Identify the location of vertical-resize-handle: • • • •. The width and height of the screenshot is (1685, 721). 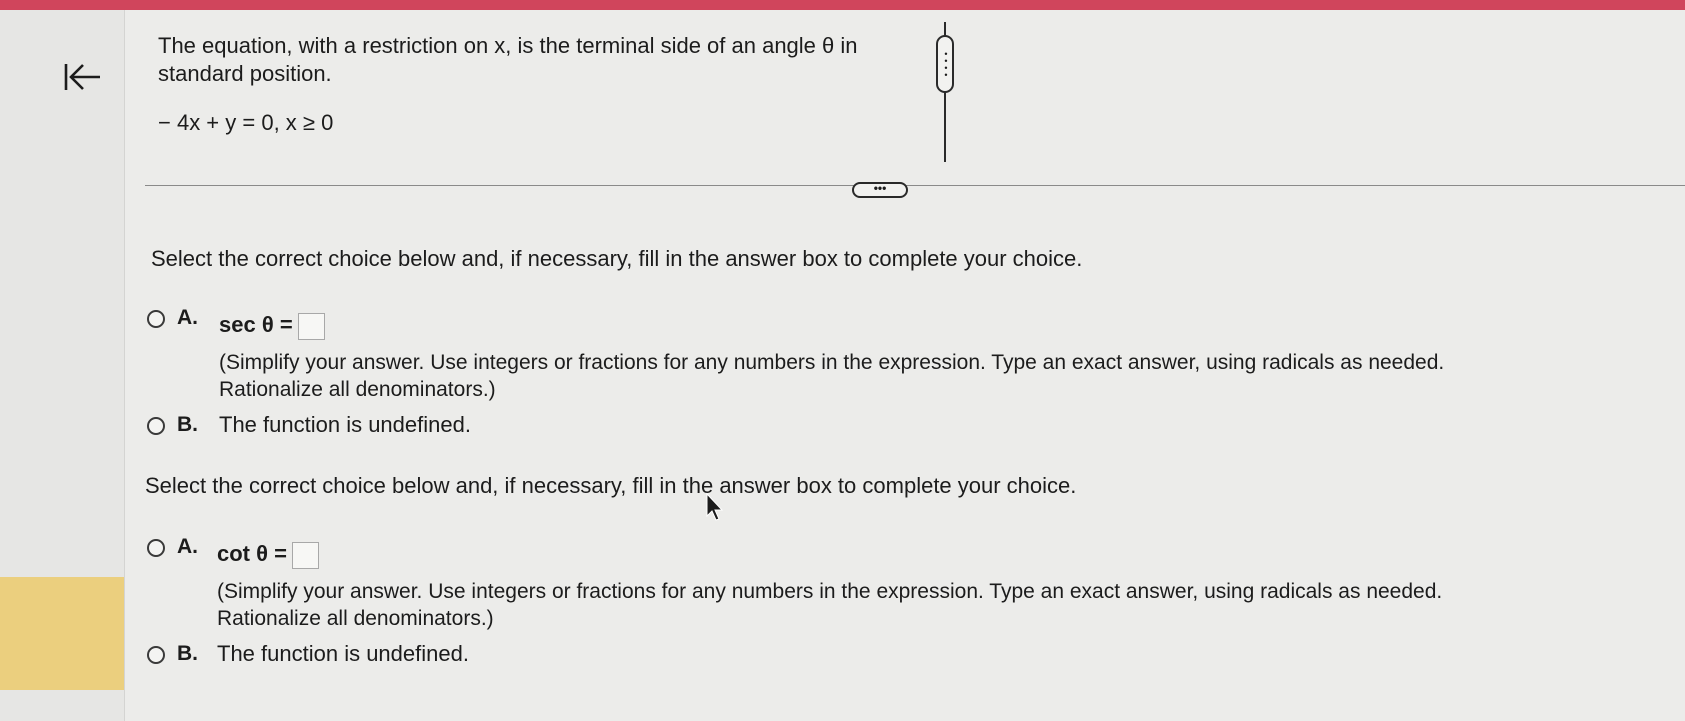
(945, 64).